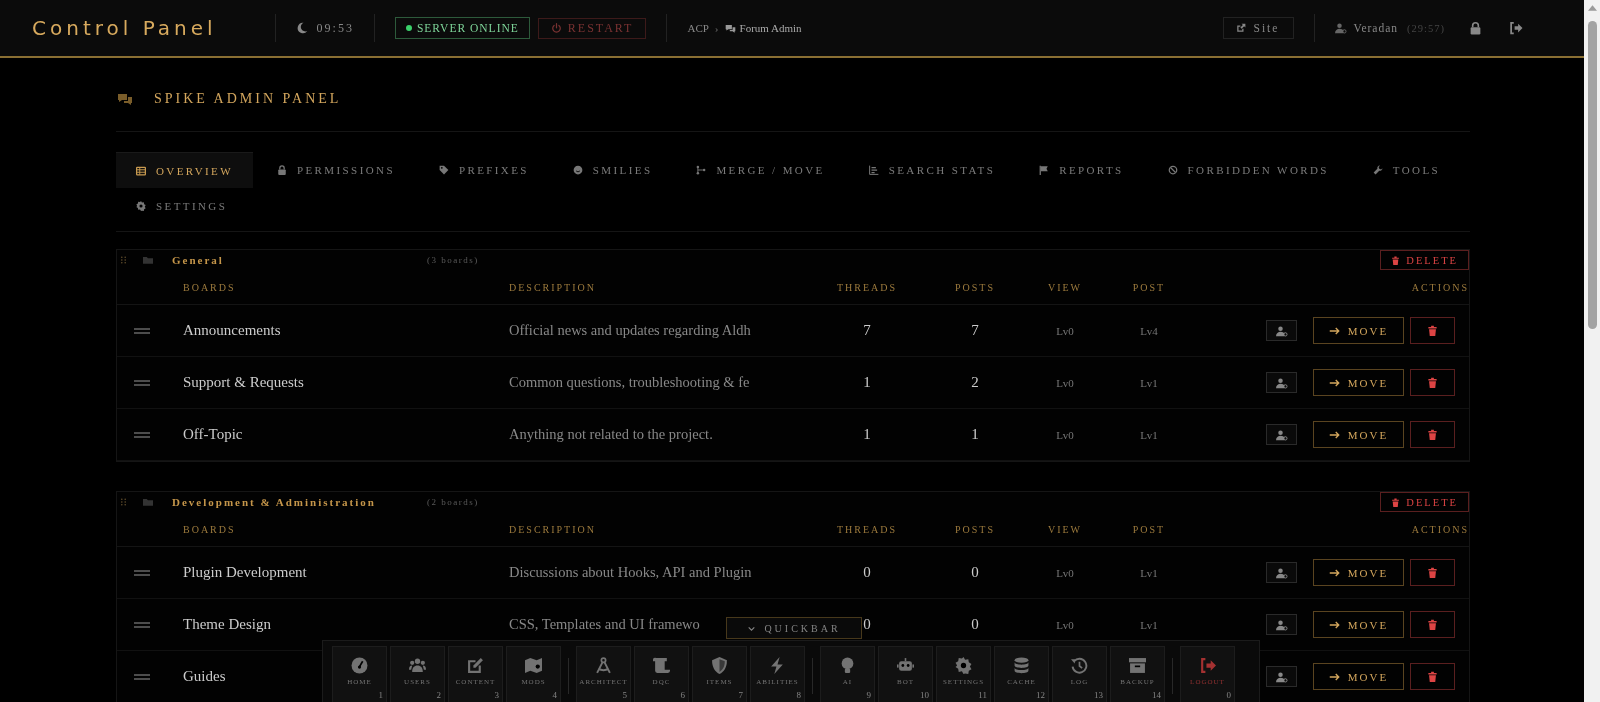  Describe the element at coordinates (975, 330) in the screenshot. I see `post-count: 7` at that location.